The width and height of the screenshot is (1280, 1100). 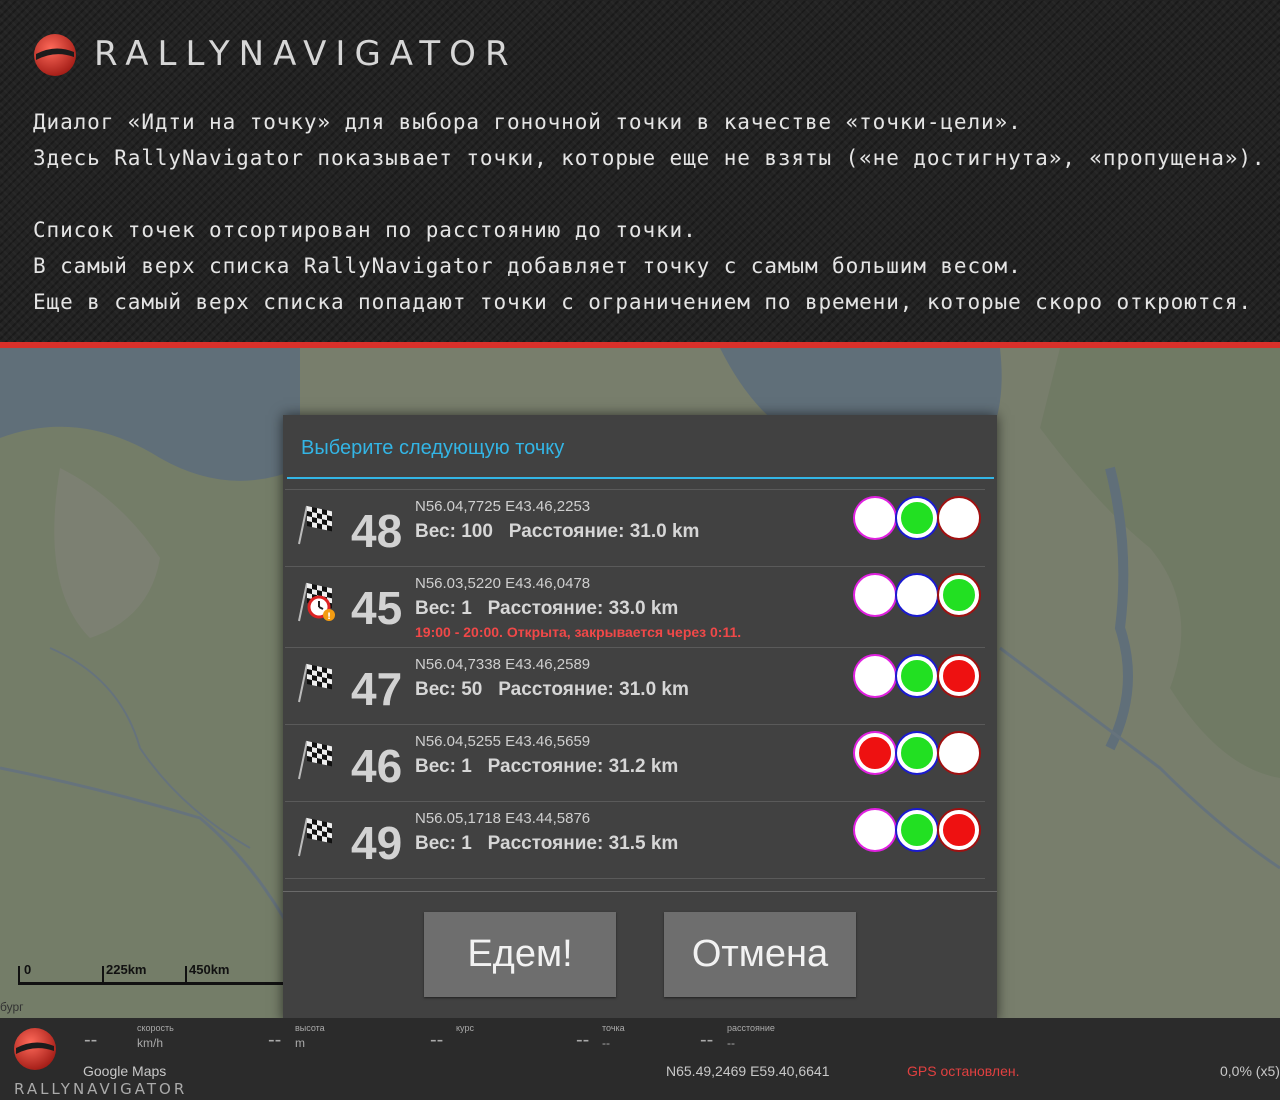 What do you see at coordinates (449, 689) in the screenshot?
I see `point-weight: Вес: 50` at bounding box center [449, 689].